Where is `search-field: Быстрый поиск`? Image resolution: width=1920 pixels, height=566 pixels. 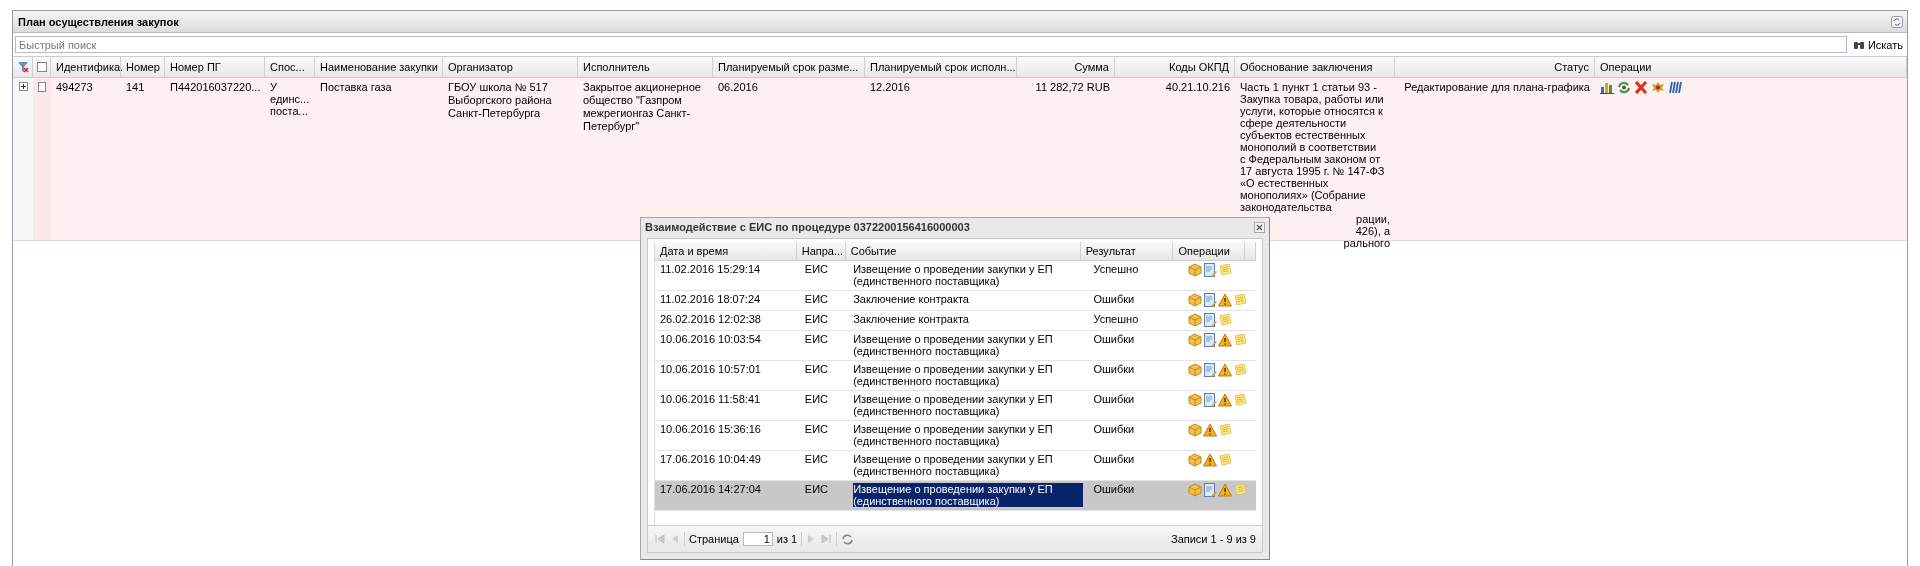 search-field: Быстрый поиск is located at coordinates (931, 44).